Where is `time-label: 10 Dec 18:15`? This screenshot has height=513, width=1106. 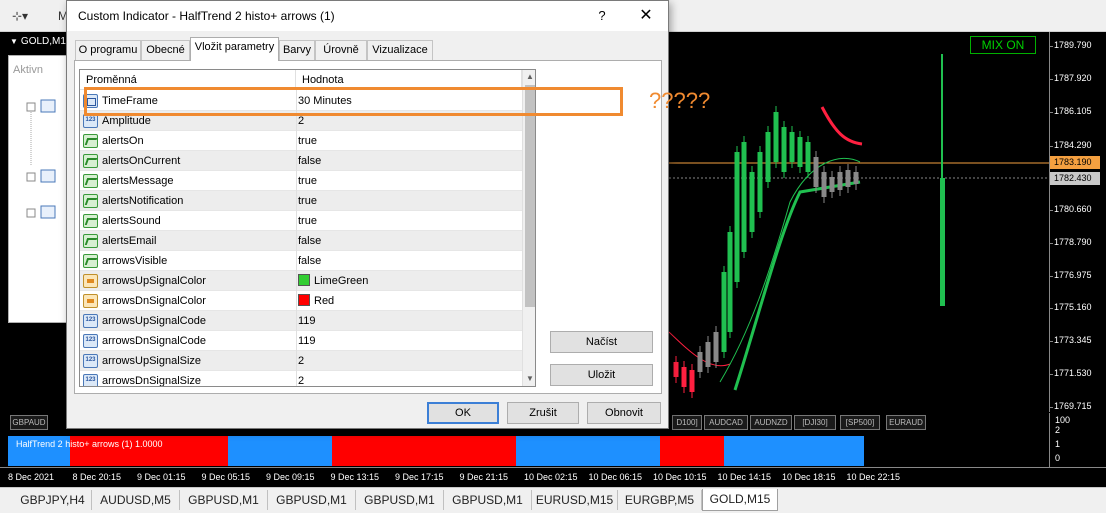
time-label: 10 Dec 18:15 is located at coordinates (809, 477).